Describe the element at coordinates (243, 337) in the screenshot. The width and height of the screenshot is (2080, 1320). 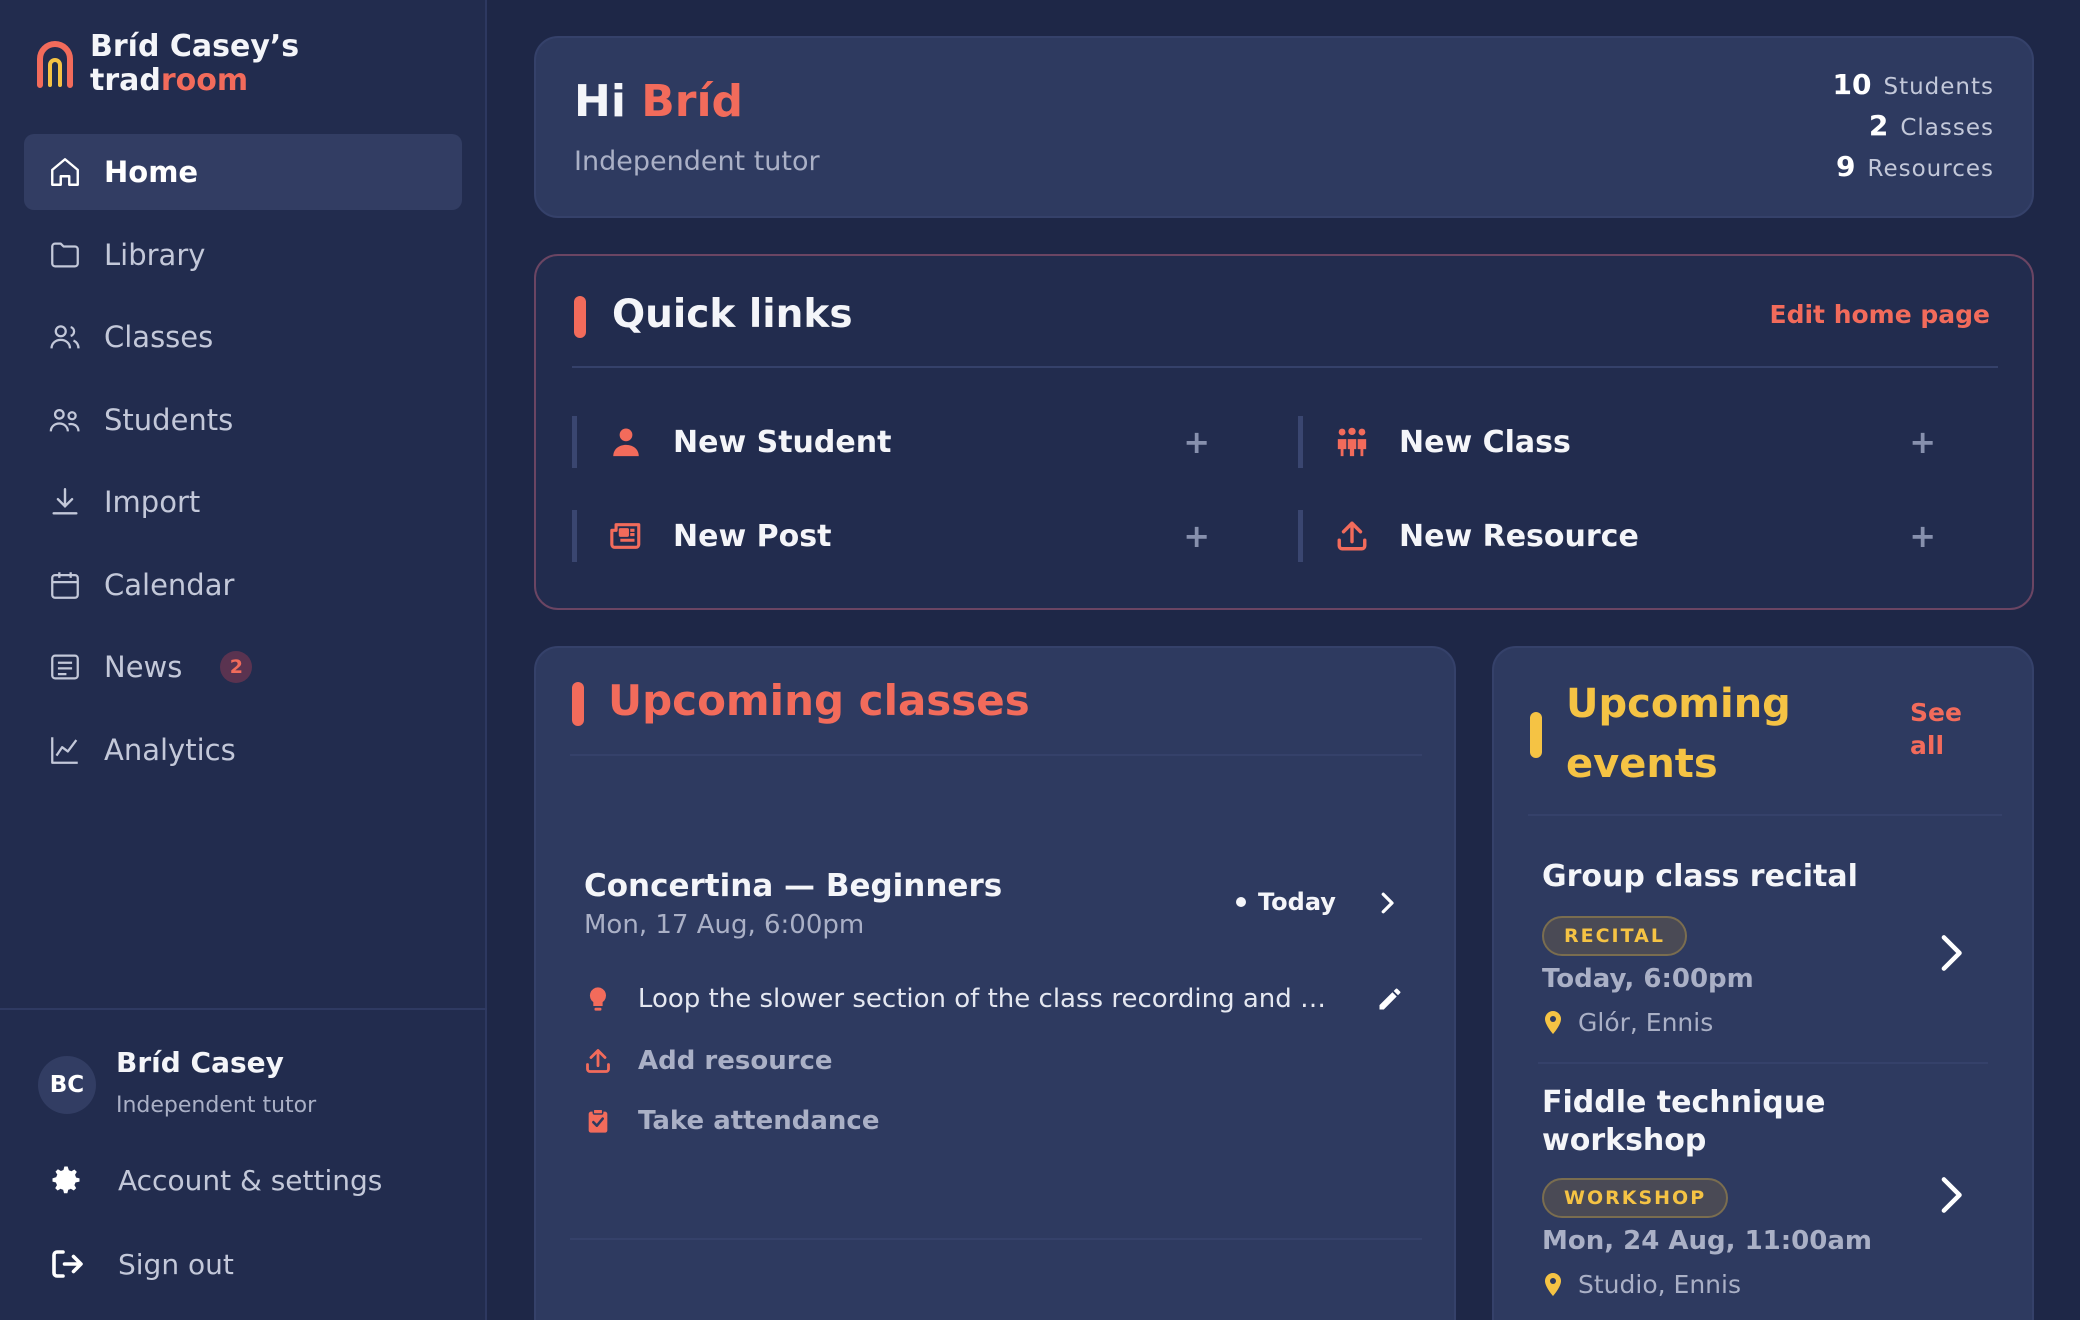
I see `sidebar-item-classes: Classes` at that location.